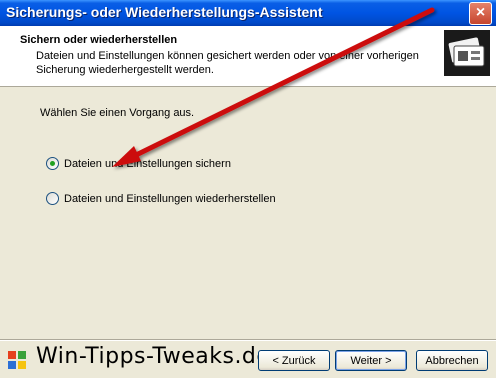 This screenshot has height=378, width=496. Describe the element at coordinates (147, 163) in the screenshot. I see `option-backup-label: Dateien und Einstellungen sichern` at that location.